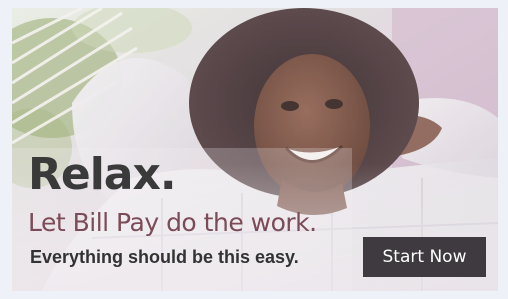  I want to click on tagline: Everything should be this easy., so click(164, 257).